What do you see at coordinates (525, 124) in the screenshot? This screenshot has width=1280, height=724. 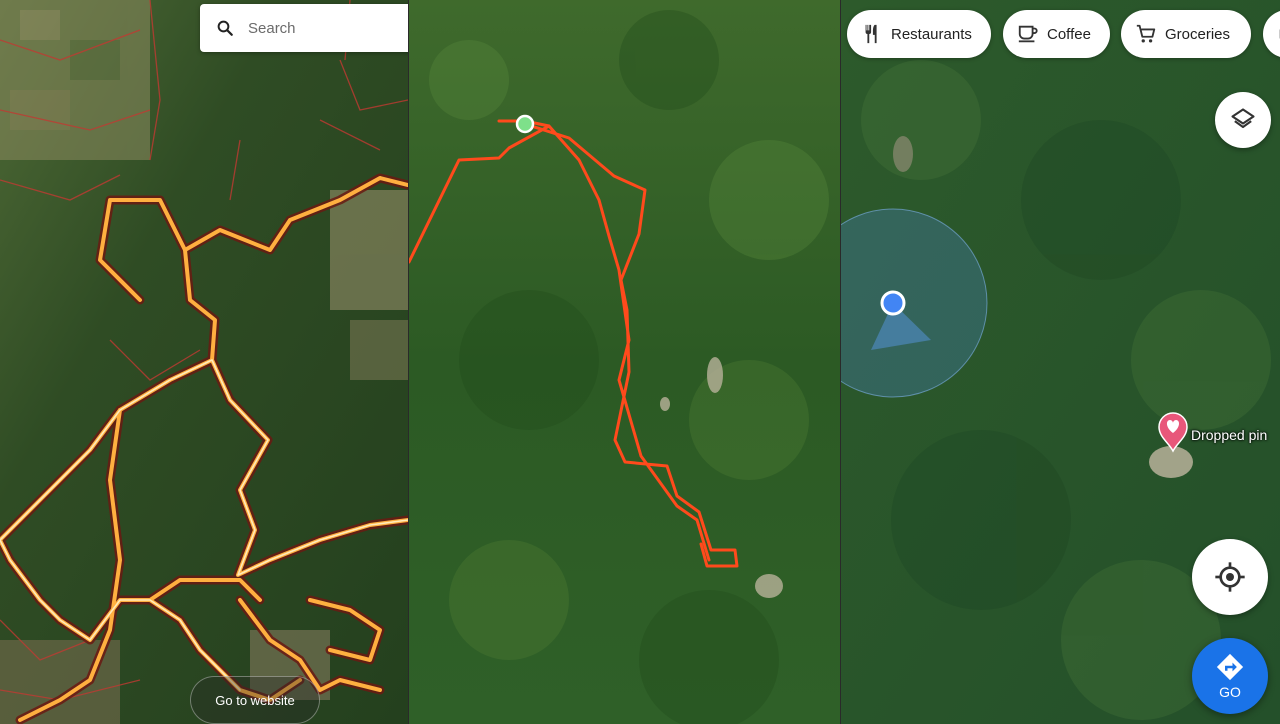 I see `track-start-marker` at bounding box center [525, 124].